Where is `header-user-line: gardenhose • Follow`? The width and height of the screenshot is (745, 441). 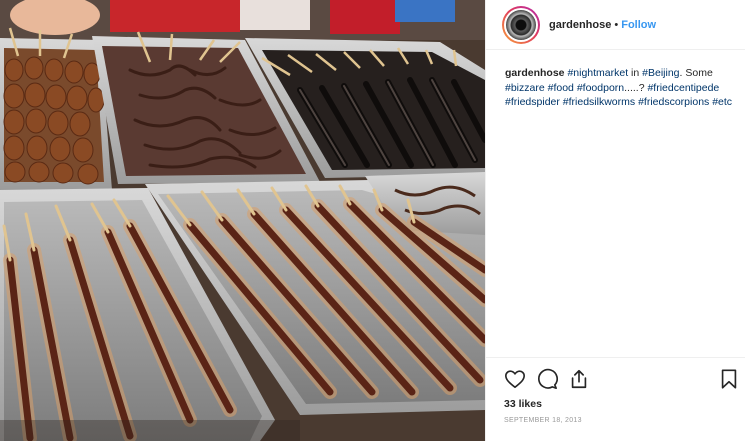
header-user-line: gardenhose • Follow is located at coordinates (602, 25).